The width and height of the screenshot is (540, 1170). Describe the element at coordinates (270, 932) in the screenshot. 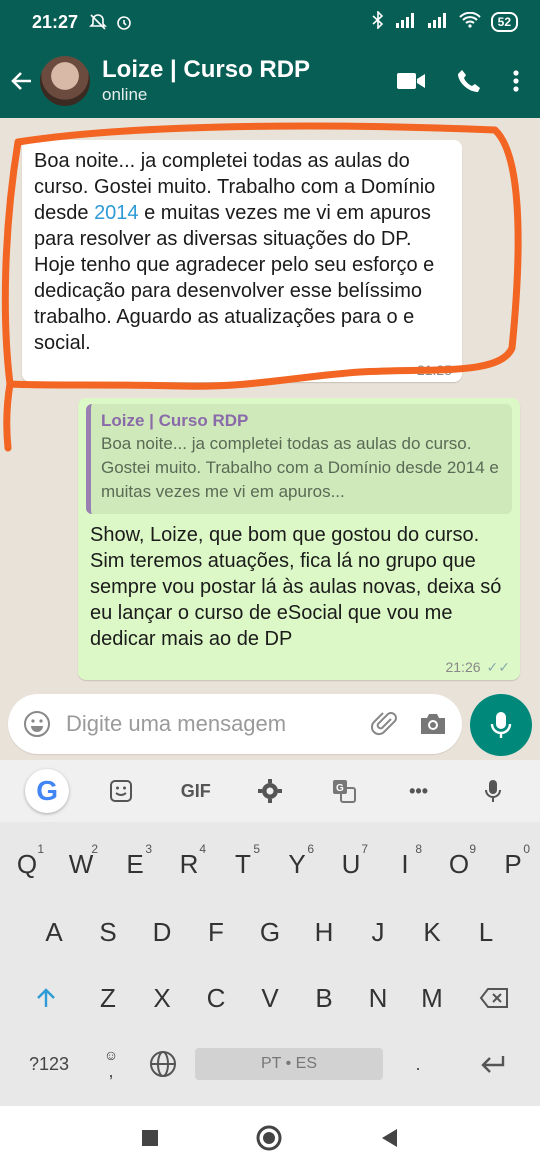

I see `key-g: G` at that location.